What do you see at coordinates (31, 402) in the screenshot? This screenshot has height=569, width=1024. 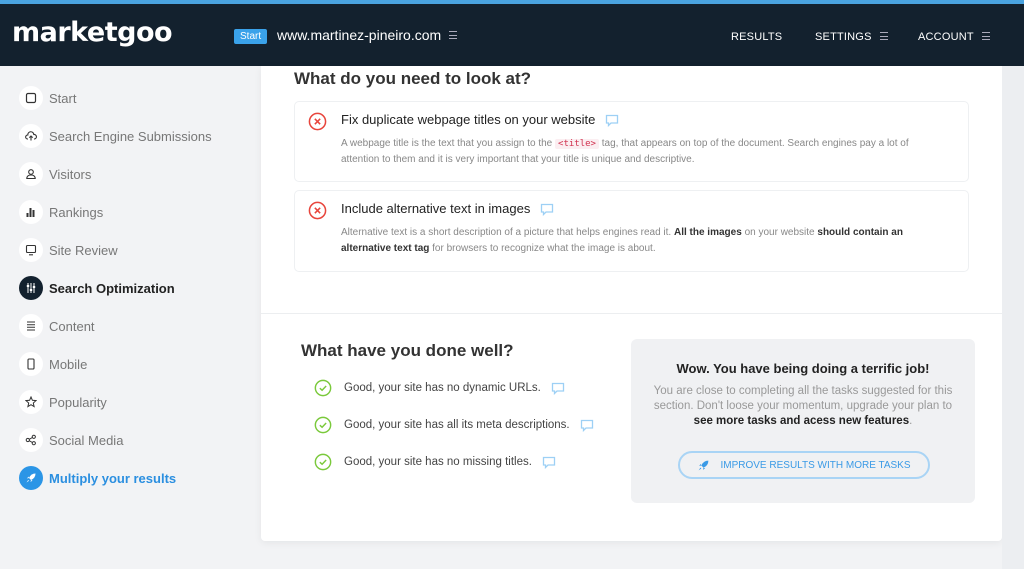 I see `star-icon` at bounding box center [31, 402].